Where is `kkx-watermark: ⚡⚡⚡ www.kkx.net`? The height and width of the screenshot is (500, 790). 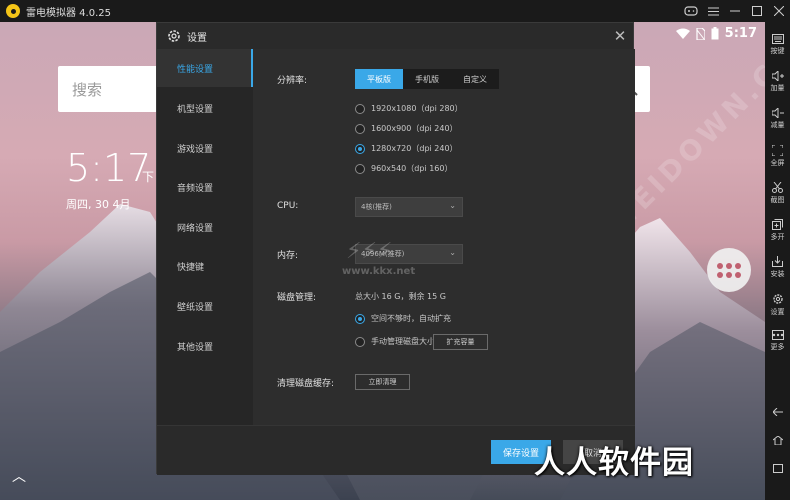 kkx-watermark: ⚡⚡⚡ www.kkx.net is located at coordinates (400, 254).